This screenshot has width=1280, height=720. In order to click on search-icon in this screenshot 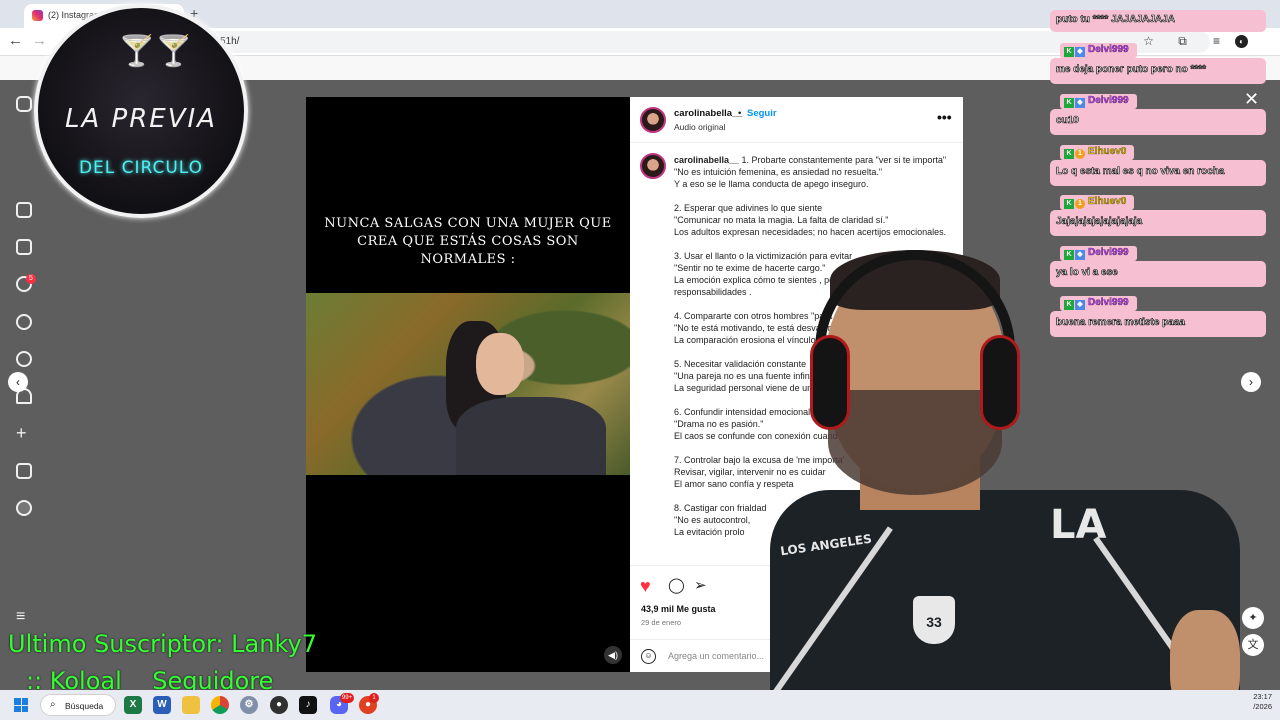, I will do `click(24, 322)`.